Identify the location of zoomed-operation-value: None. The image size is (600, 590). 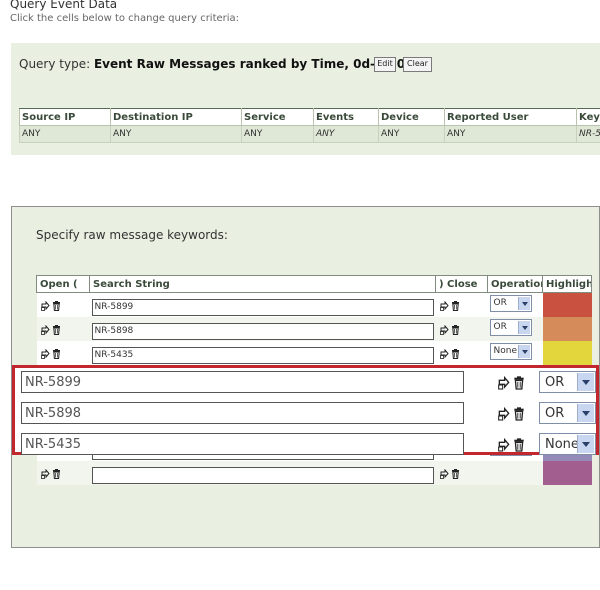
(562, 444).